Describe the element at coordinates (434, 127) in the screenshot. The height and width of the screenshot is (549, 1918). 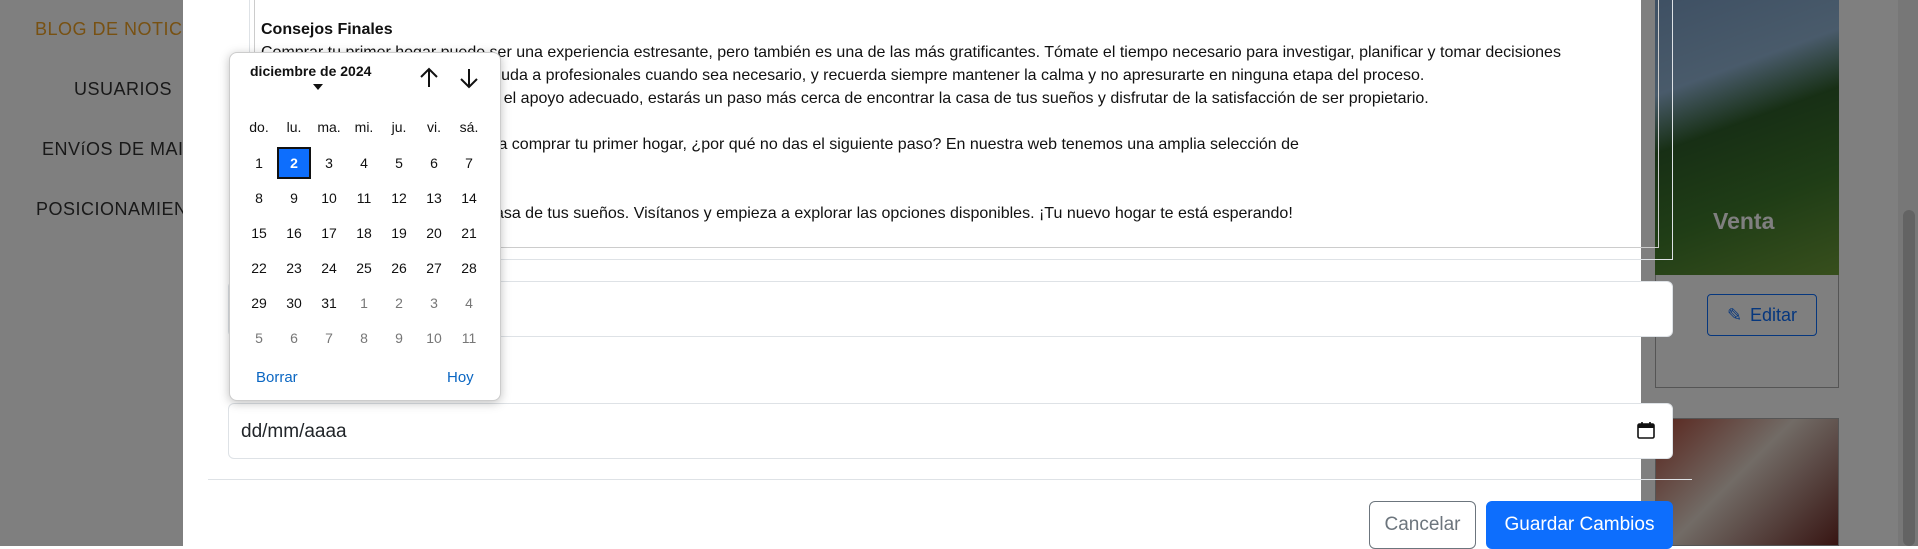
I see `weekday-header: vi.` at that location.